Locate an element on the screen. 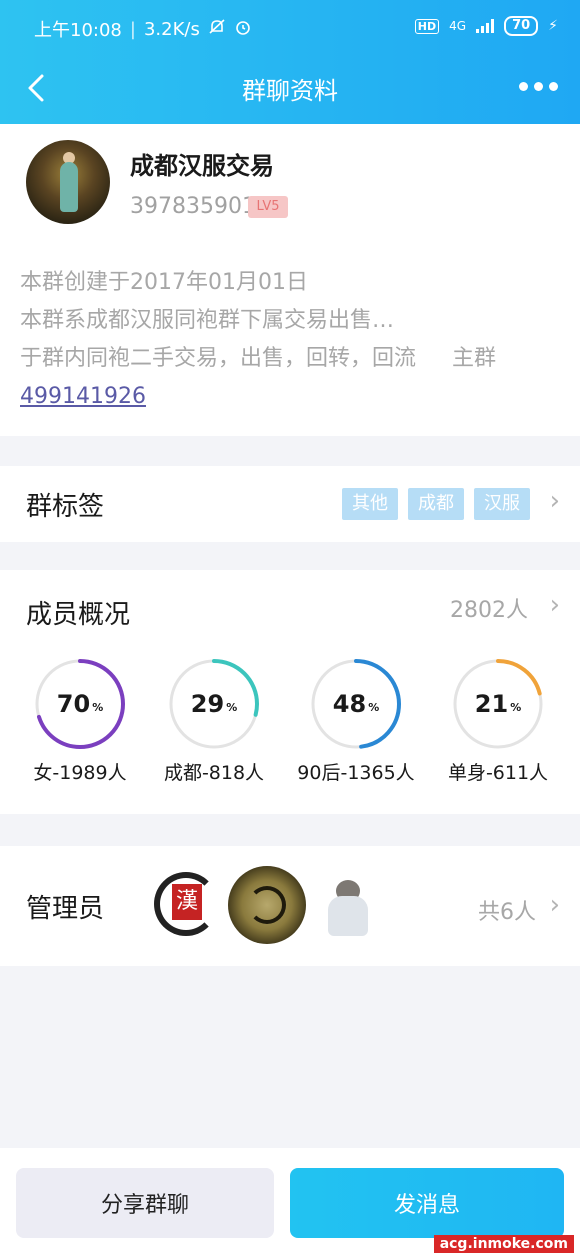 The image size is (580, 1257). tags-title: 群标签 is located at coordinates (65, 507).